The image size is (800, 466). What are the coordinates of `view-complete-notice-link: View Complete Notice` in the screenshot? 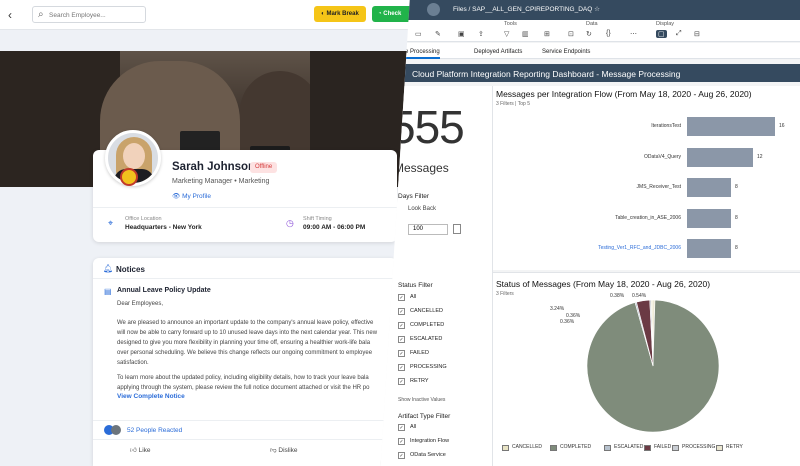 It's located at (151, 396).